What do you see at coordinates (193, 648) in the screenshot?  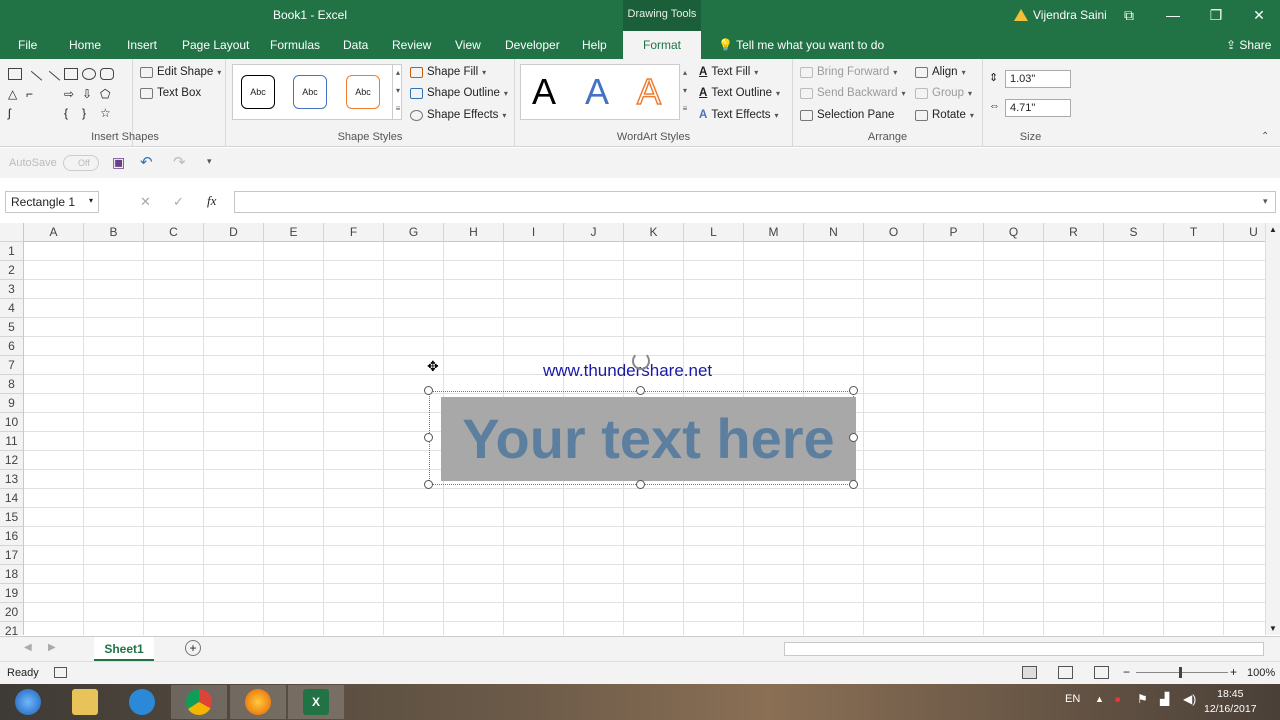 I see `add-sheet-icon: +` at bounding box center [193, 648].